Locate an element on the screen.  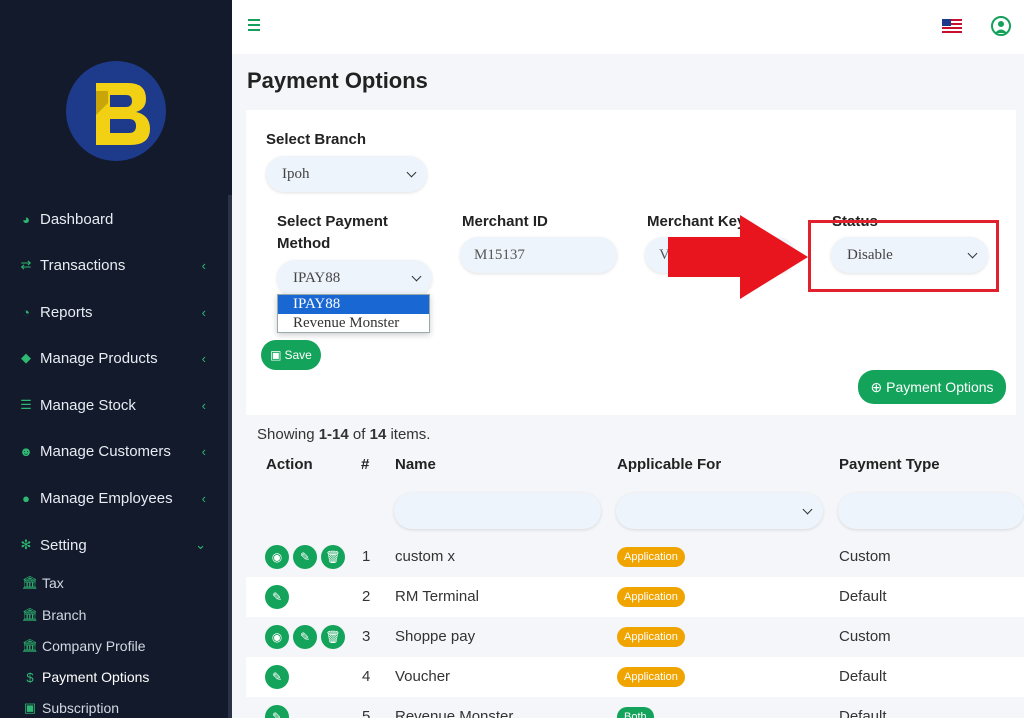
header-action: Action is located at coordinates (289, 464).